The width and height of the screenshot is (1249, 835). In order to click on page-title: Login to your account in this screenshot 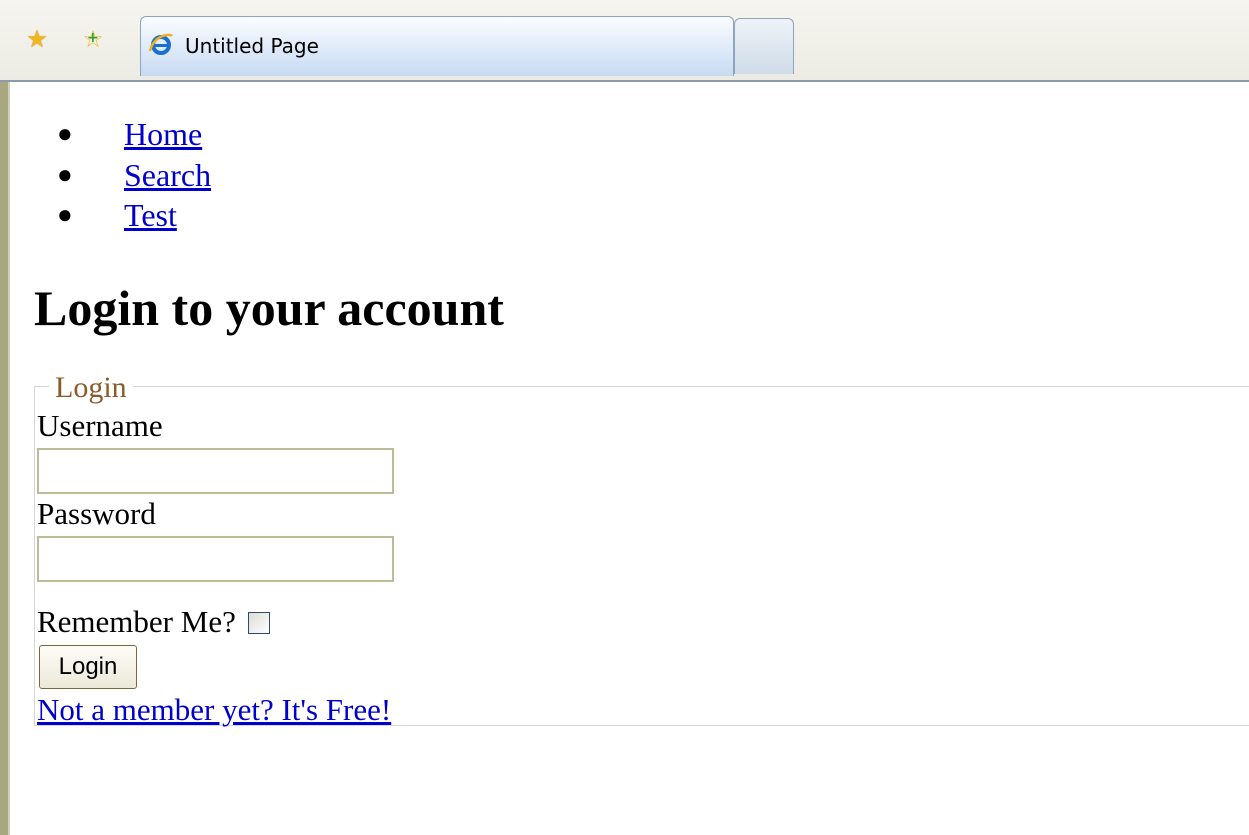, I will do `click(269, 308)`.